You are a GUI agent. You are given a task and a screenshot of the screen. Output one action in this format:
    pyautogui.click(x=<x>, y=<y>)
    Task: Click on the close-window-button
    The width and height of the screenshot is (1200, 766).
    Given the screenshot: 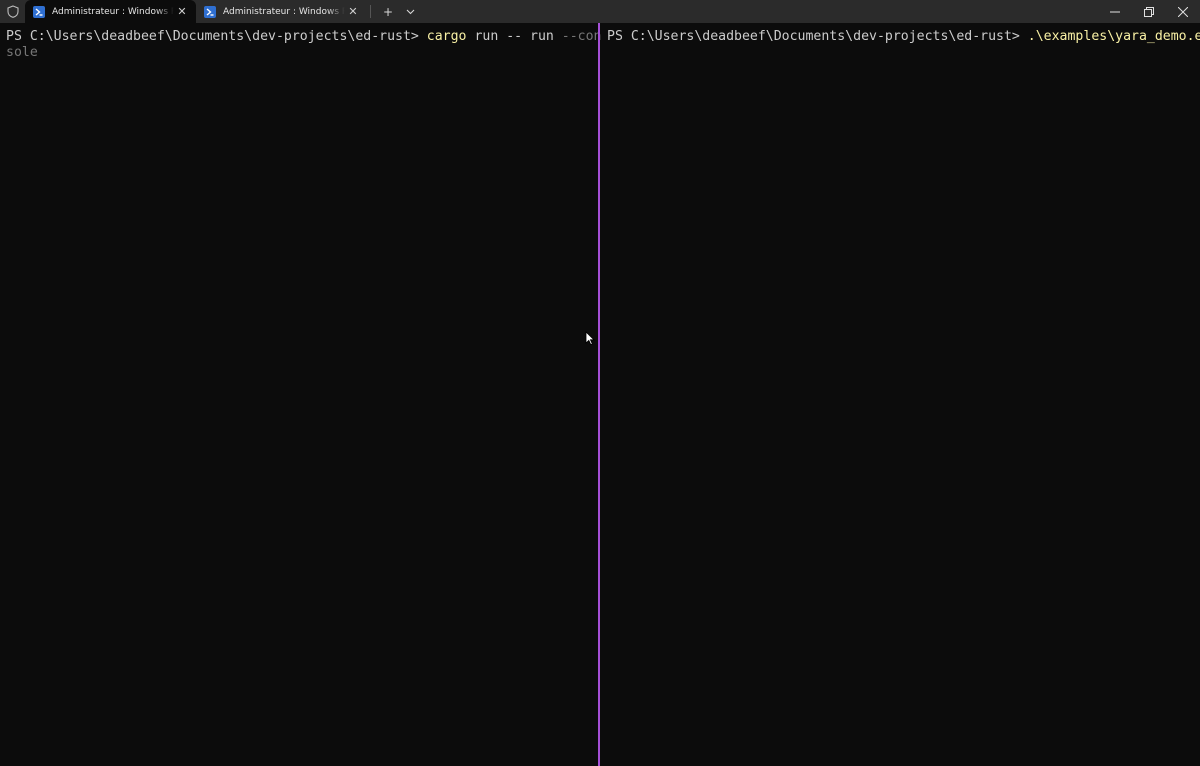 What is the action you would take?
    pyautogui.click(x=1183, y=11)
    